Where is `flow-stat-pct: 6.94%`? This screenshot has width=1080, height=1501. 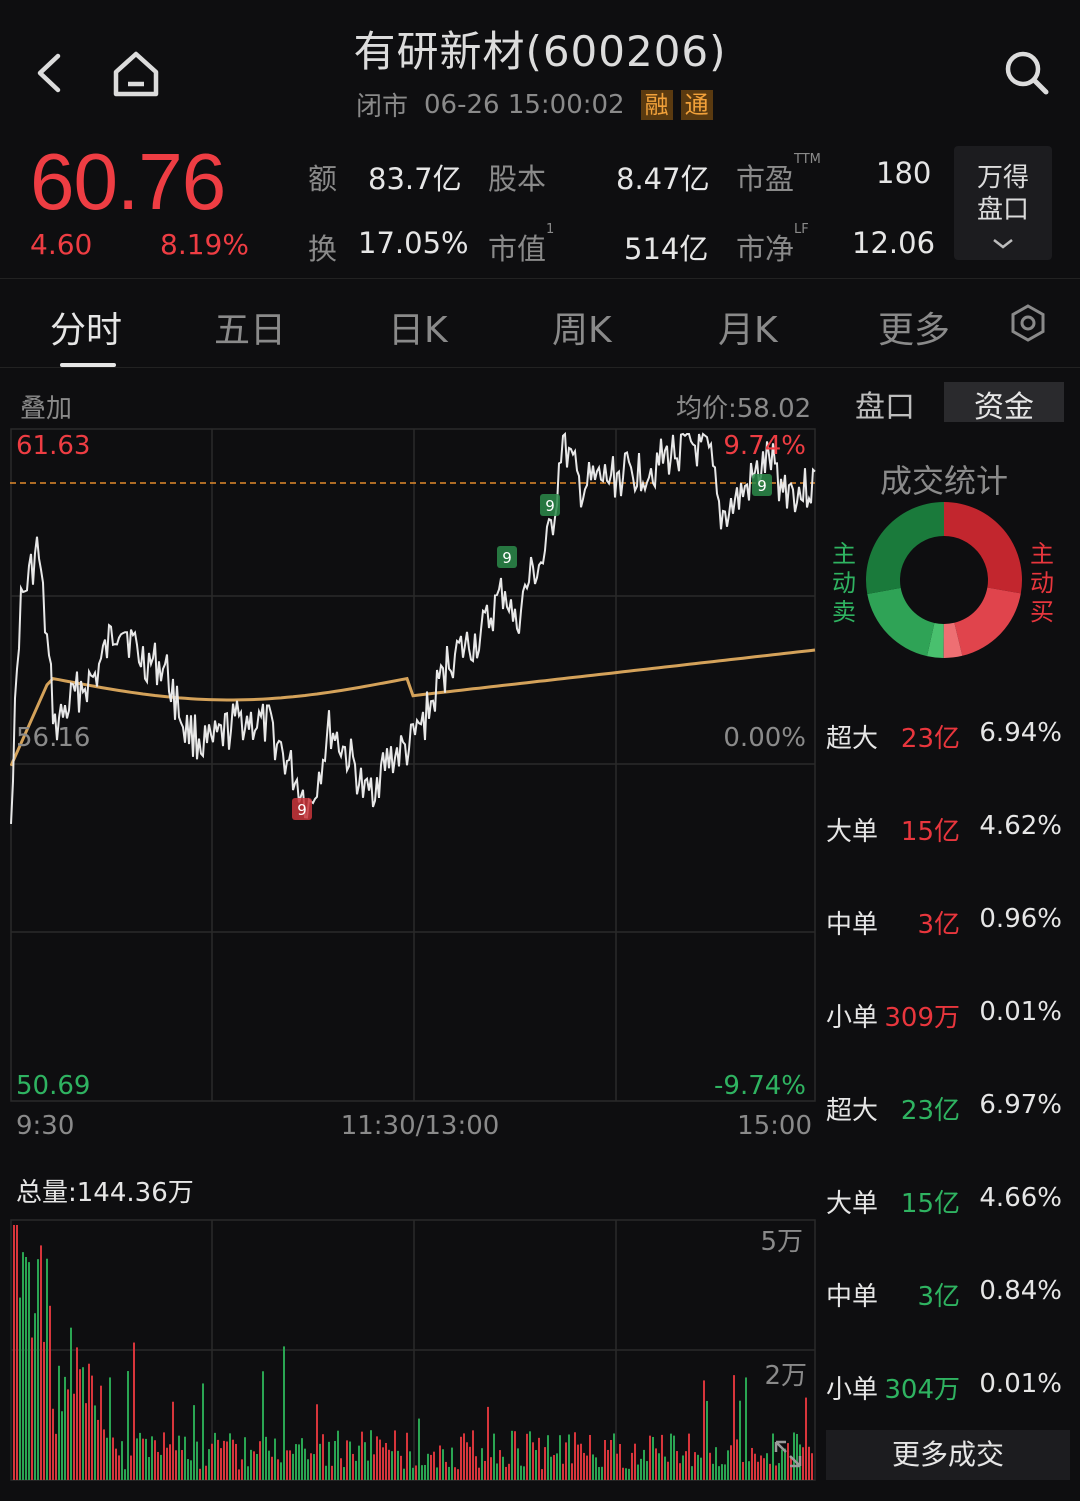 flow-stat-pct: 6.94% is located at coordinates (1020, 733).